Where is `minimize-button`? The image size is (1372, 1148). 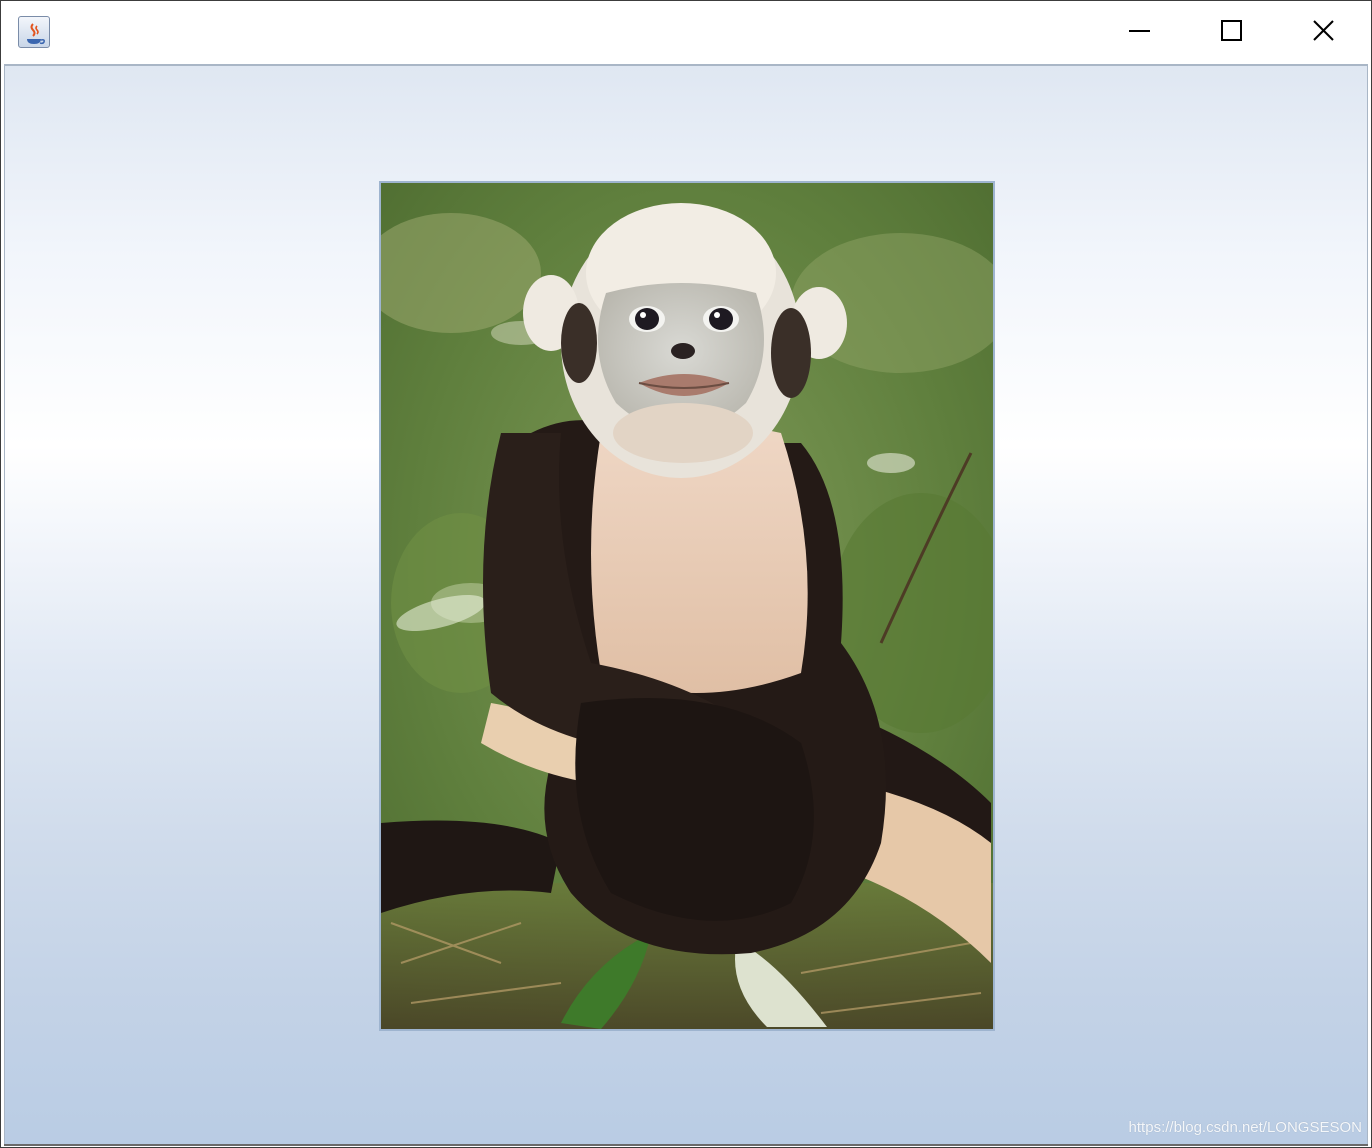
minimize-button is located at coordinates (1139, 31).